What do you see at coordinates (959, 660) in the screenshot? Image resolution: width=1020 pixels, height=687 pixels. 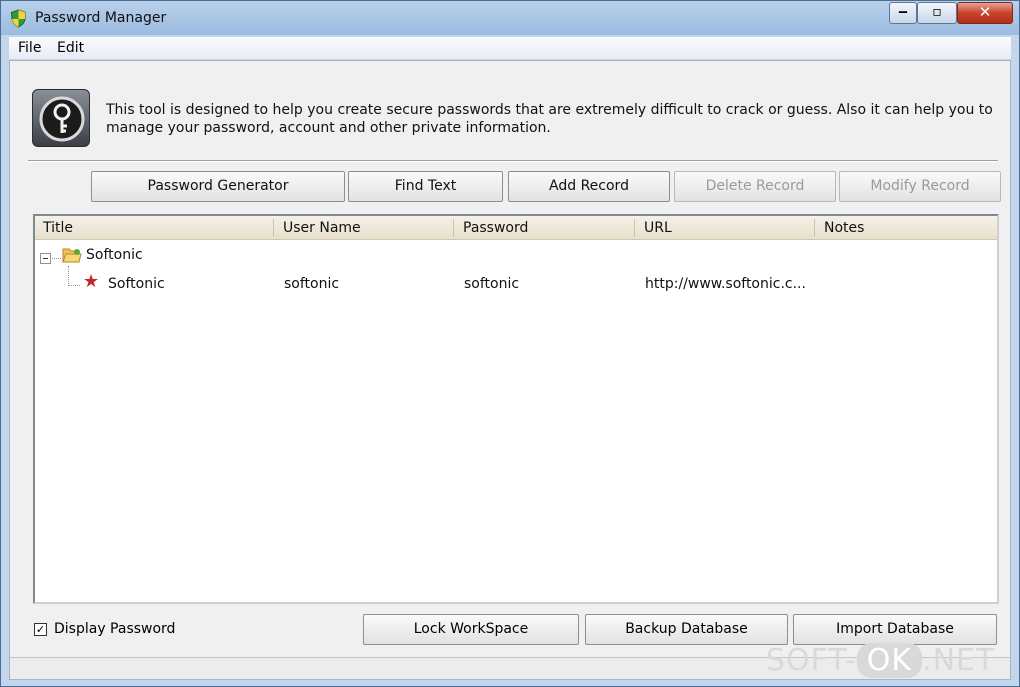 I see `watermark-right: .NET` at bounding box center [959, 660].